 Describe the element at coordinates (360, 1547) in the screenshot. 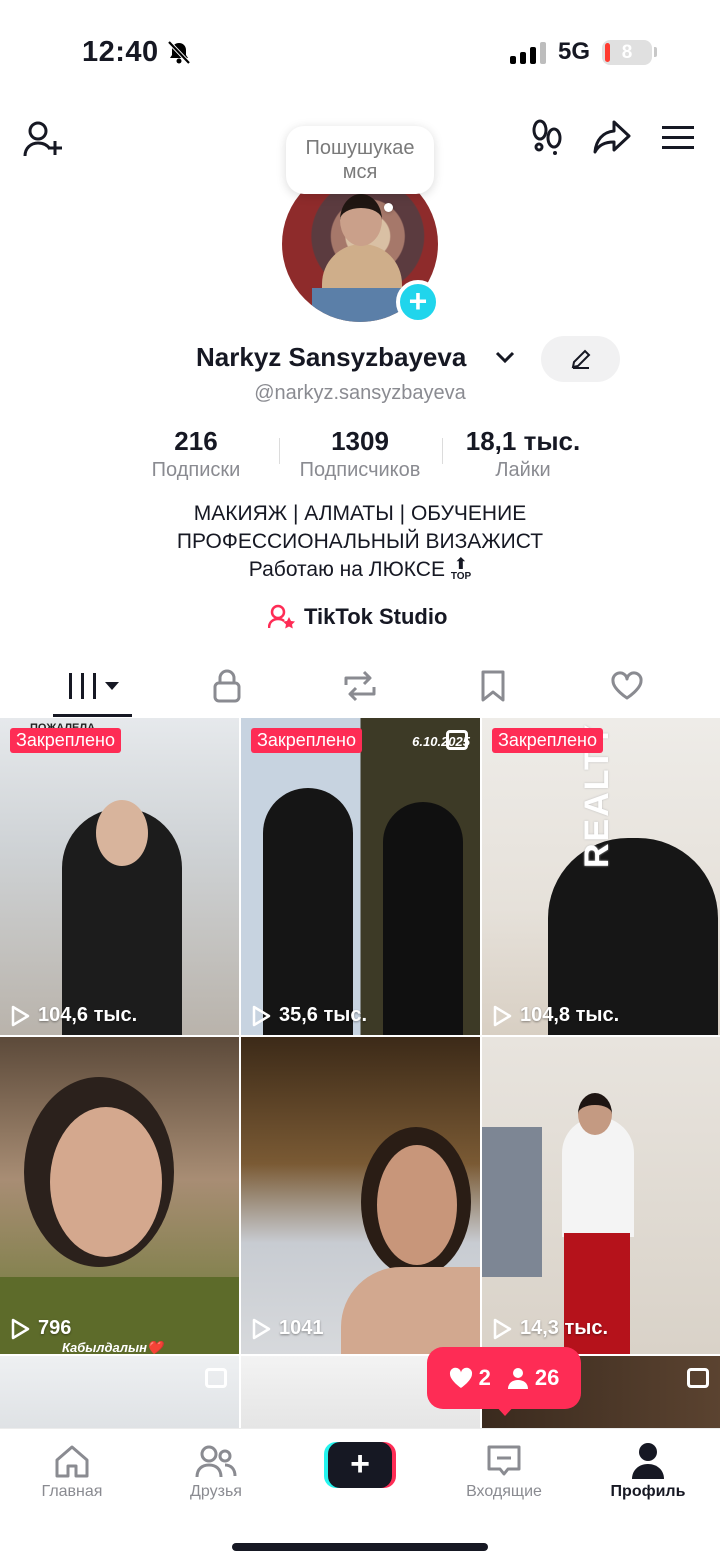

I see `home-indicator` at that location.